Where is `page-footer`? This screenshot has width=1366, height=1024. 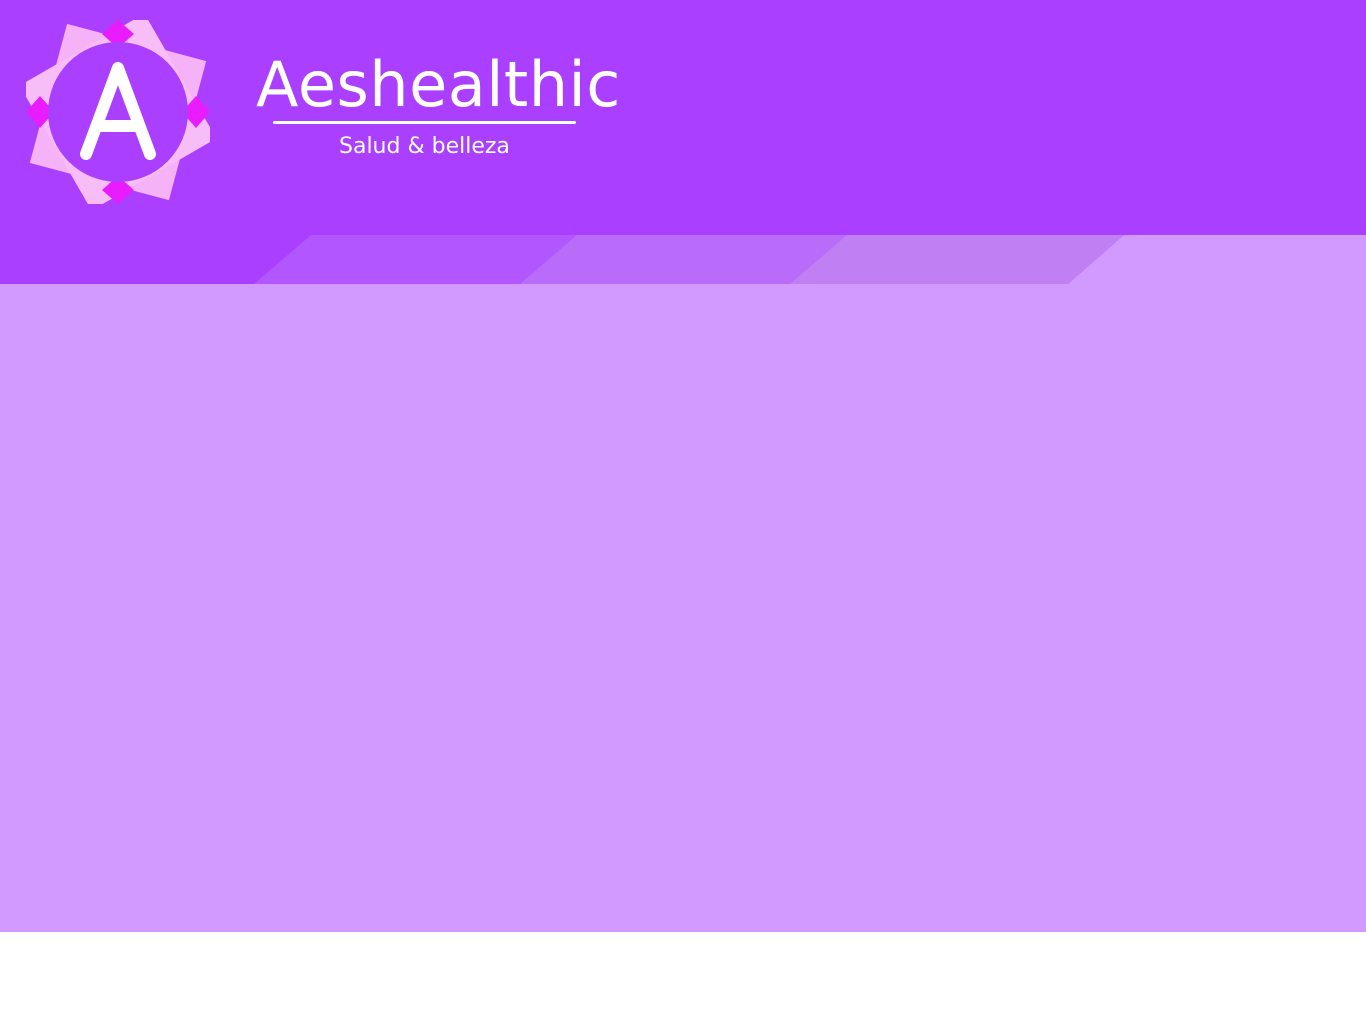 page-footer is located at coordinates (683, 978).